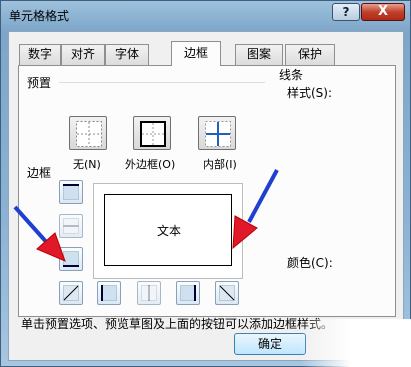 This screenshot has width=411, height=367. I want to click on border-diagonal-up-button, so click(71, 293).